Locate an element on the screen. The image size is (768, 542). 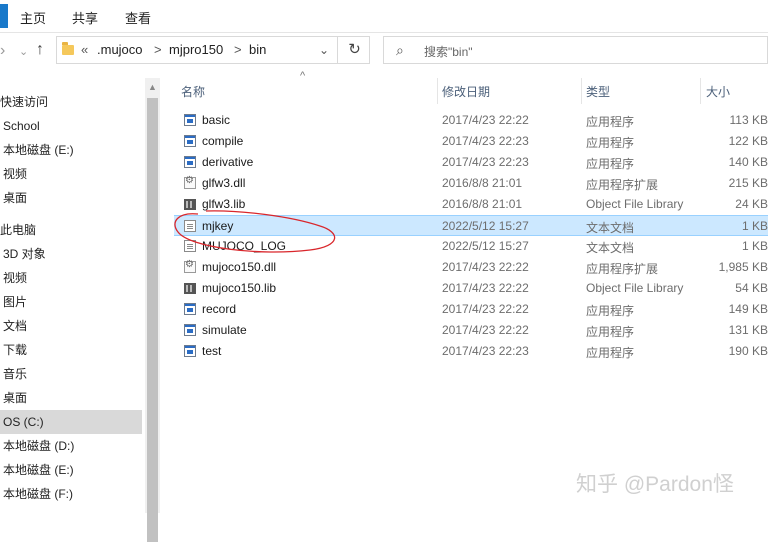
sidebar-item-label: 本地磁盘 (E:) is located at coordinates (38, 470).